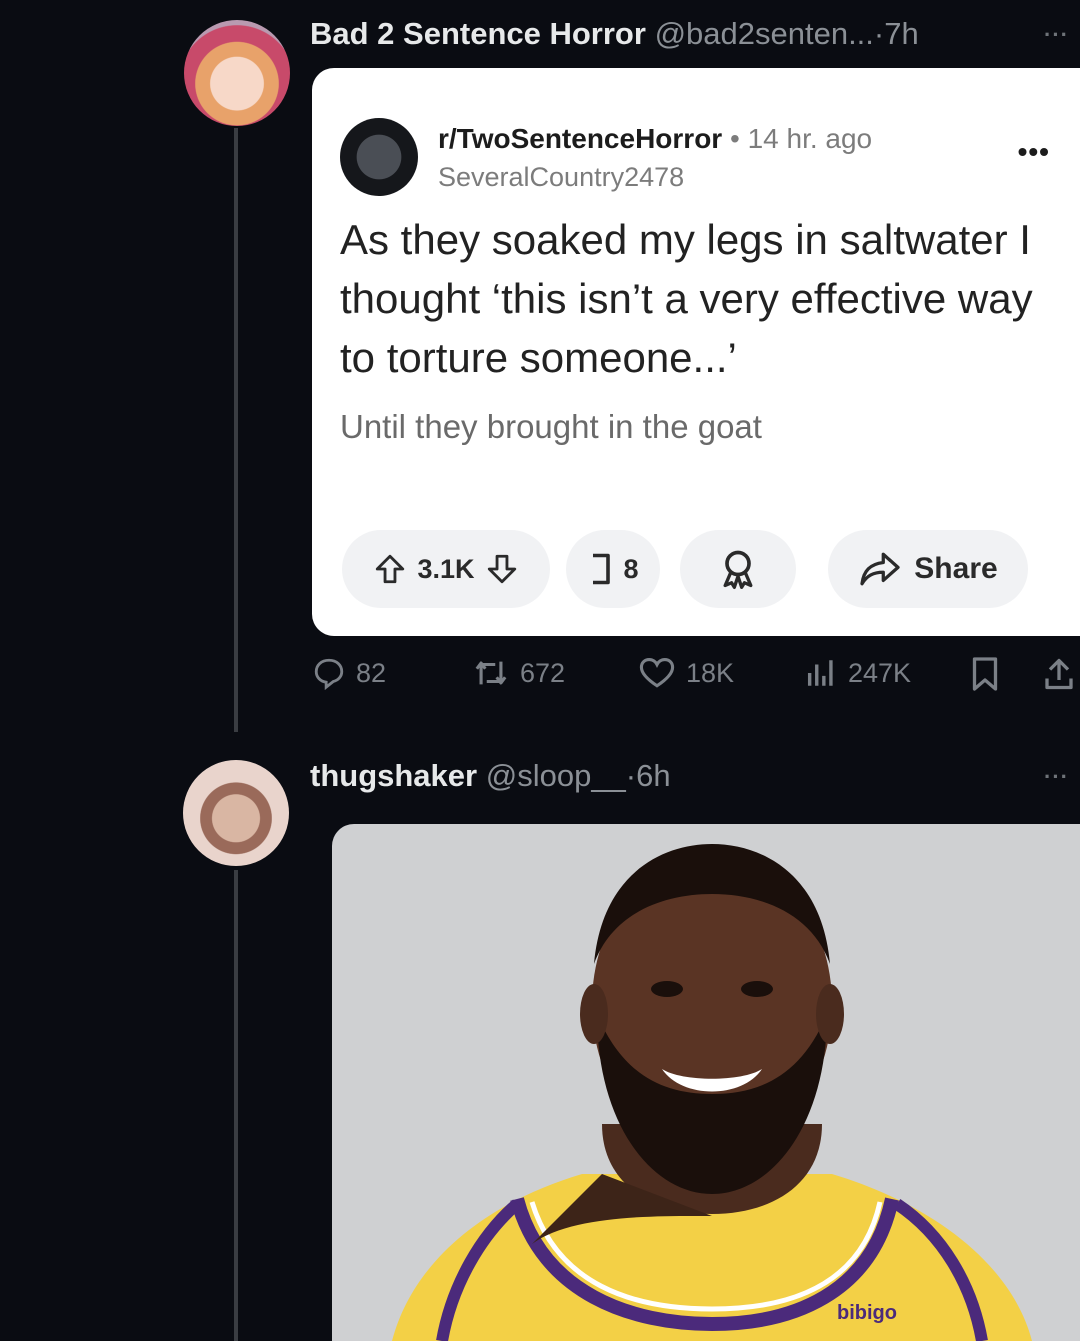 This screenshot has width=1080, height=1341. What do you see at coordinates (390, 569) in the screenshot?
I see `upvote-icon` at bounding box center [390, 569].